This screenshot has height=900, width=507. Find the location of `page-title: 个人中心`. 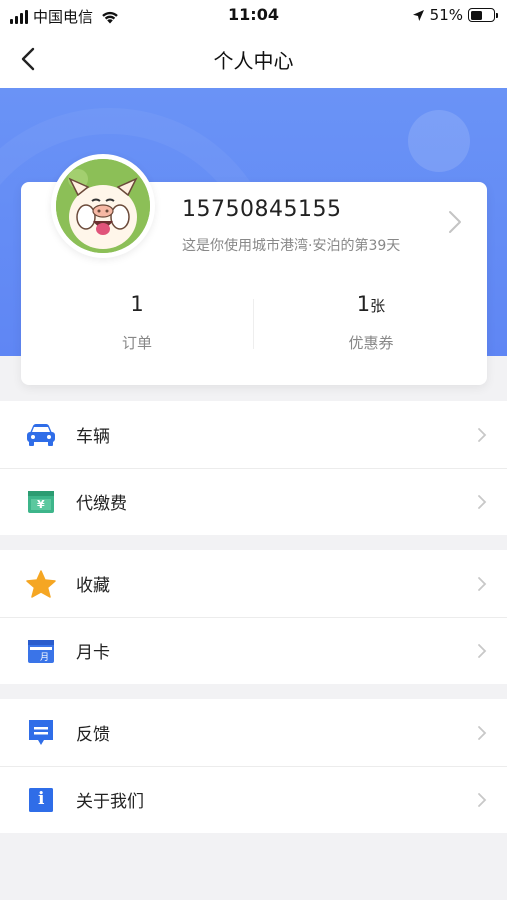

page-title: 个人中心 is located at coordinates (253, 61).